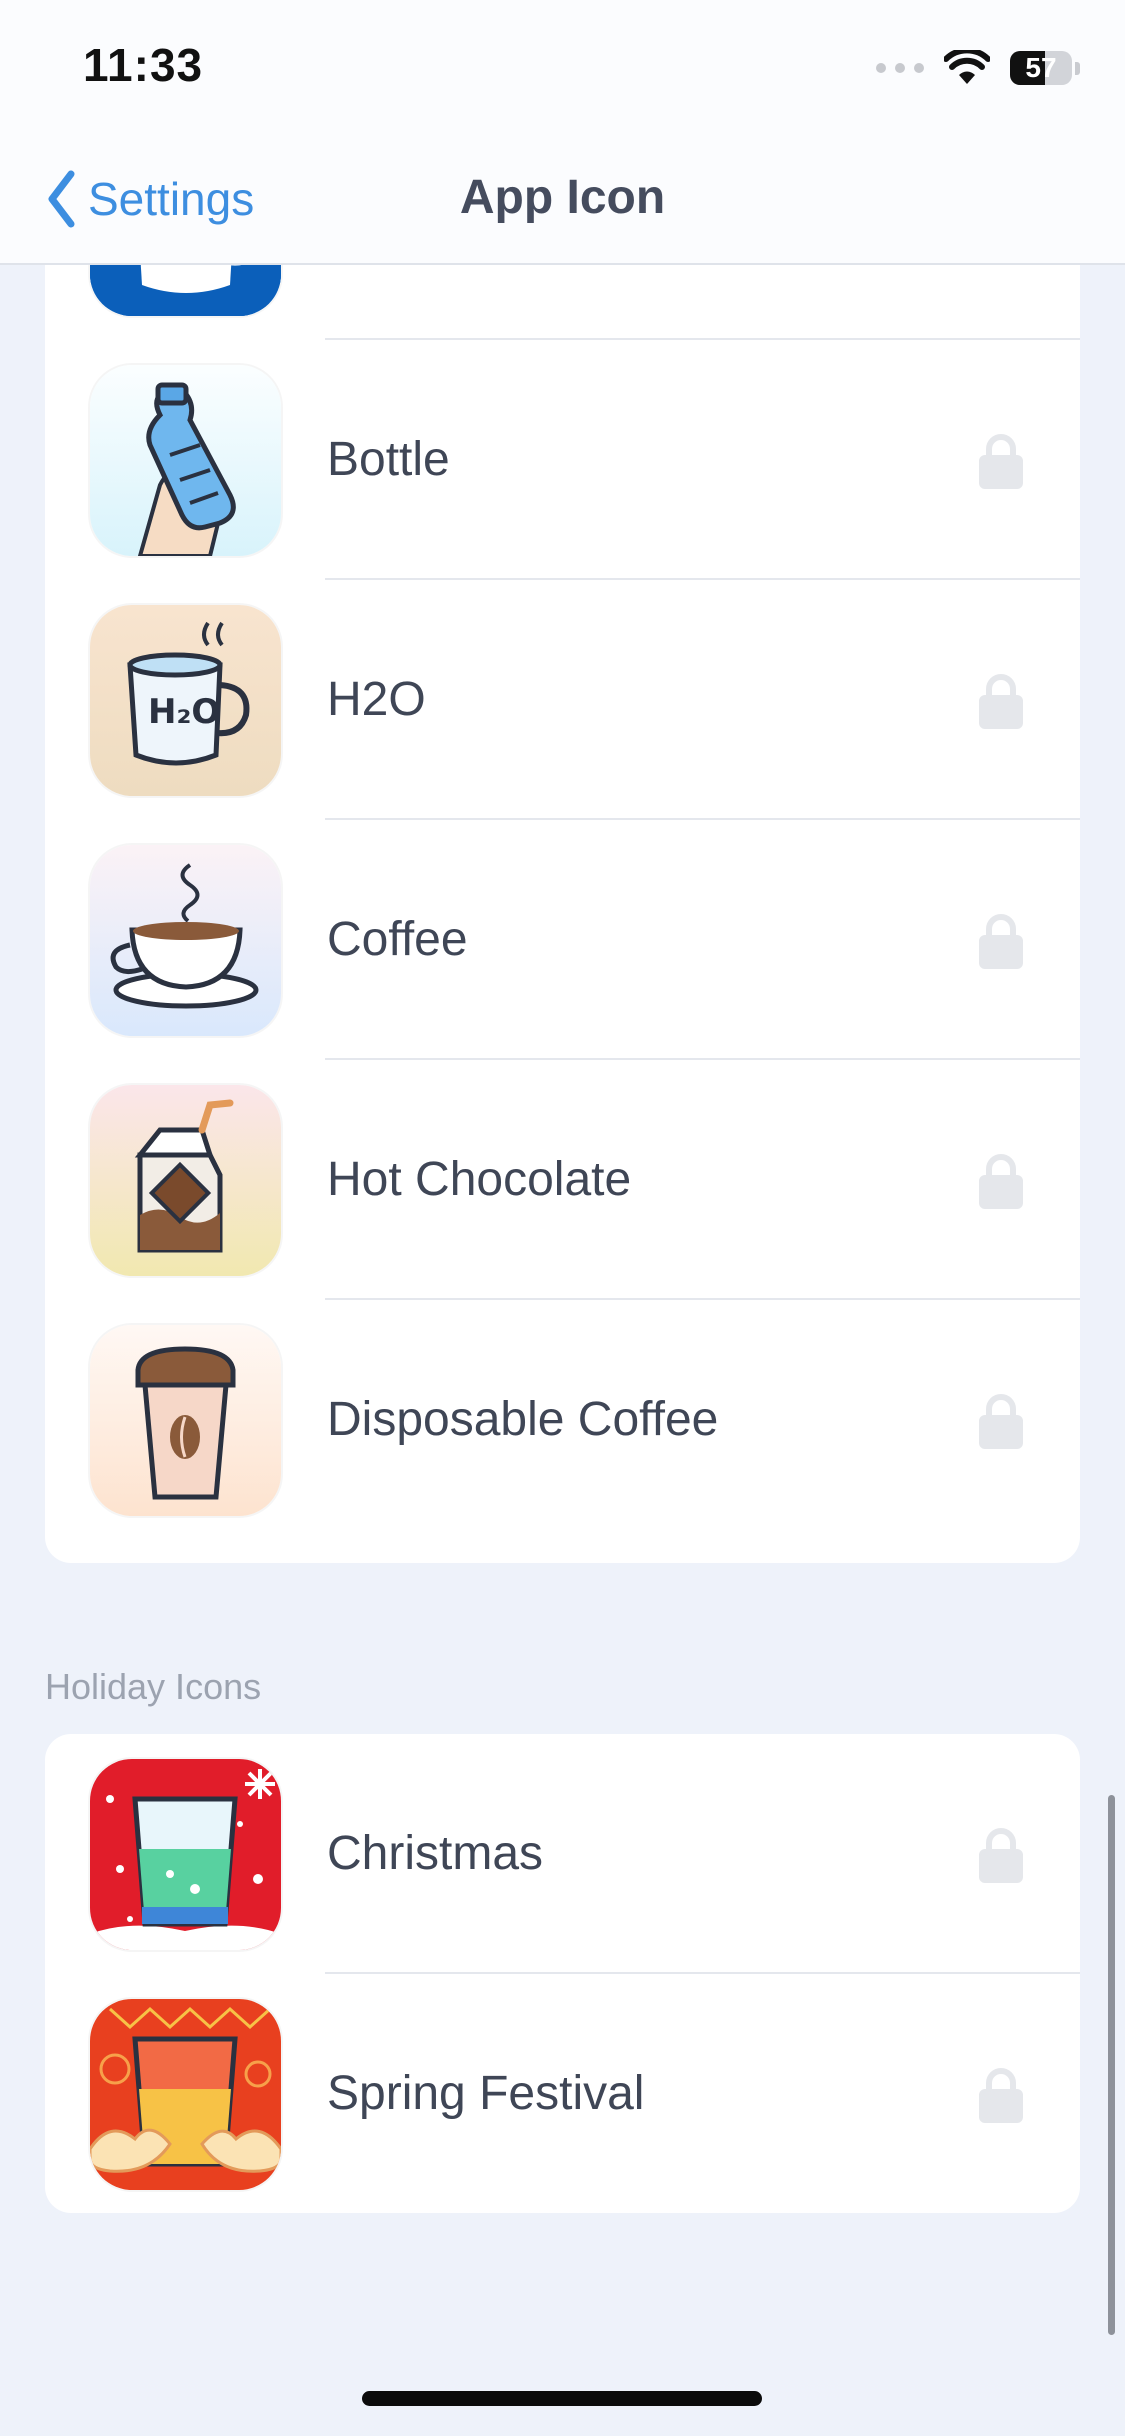 The height and width of the screenshot is (2436, 1125). Describe the element at coordinates (1077, 68) in the screenshot. I see `battery-cap` at that location.